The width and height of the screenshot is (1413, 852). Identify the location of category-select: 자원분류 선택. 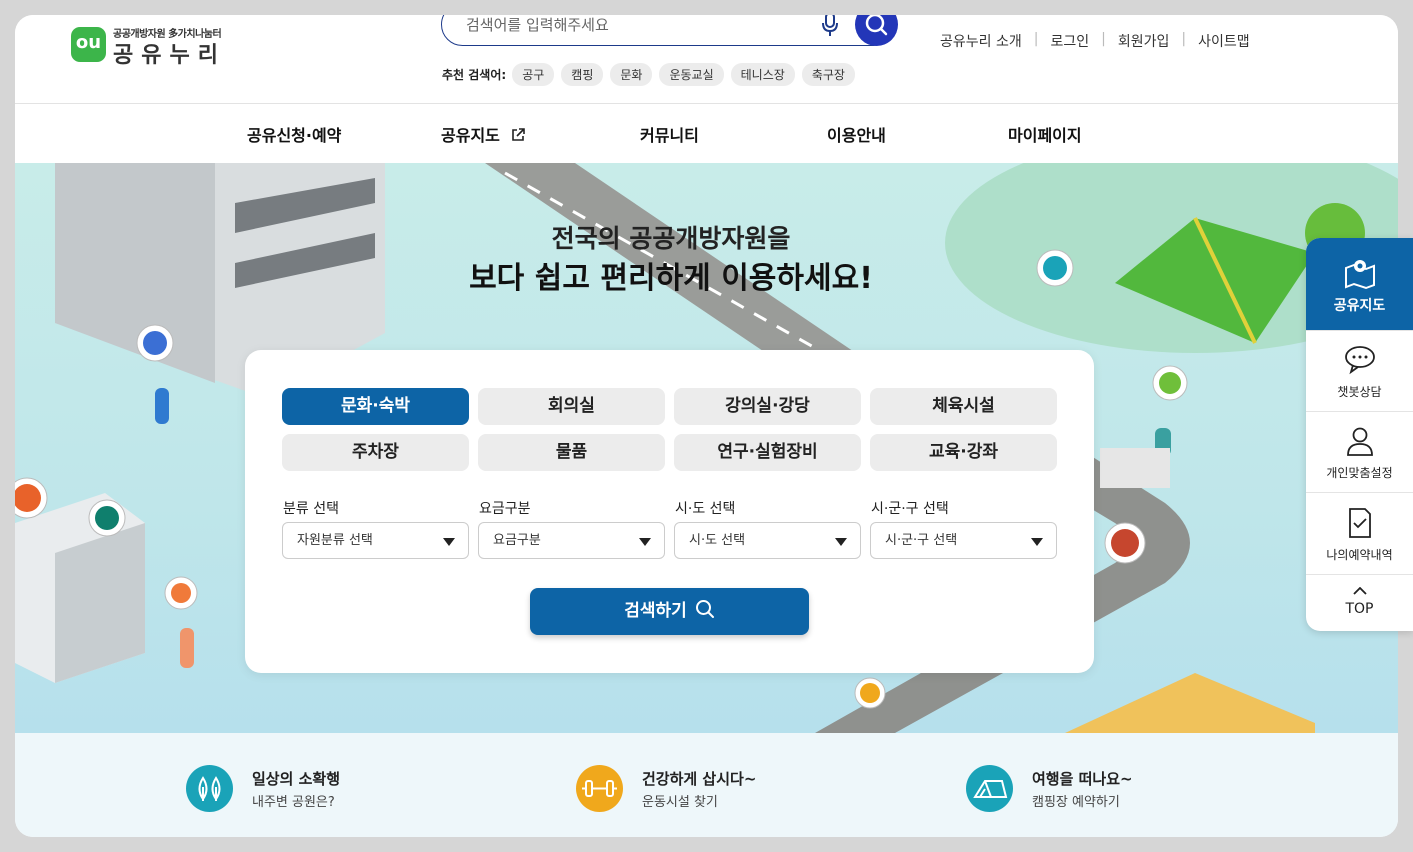
(375, 540).